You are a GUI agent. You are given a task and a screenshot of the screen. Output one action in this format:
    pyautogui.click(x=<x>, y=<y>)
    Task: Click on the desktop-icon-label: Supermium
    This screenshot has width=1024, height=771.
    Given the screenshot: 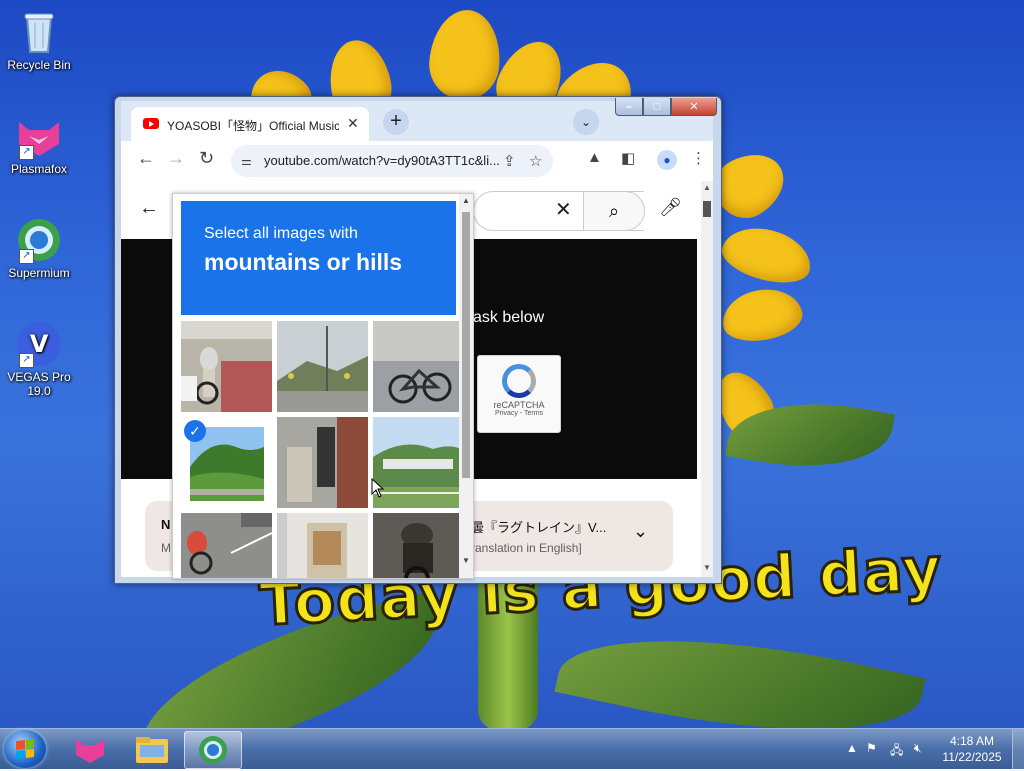 What is the action you would take?
    pyautogui.click(x=39, y=273)
    